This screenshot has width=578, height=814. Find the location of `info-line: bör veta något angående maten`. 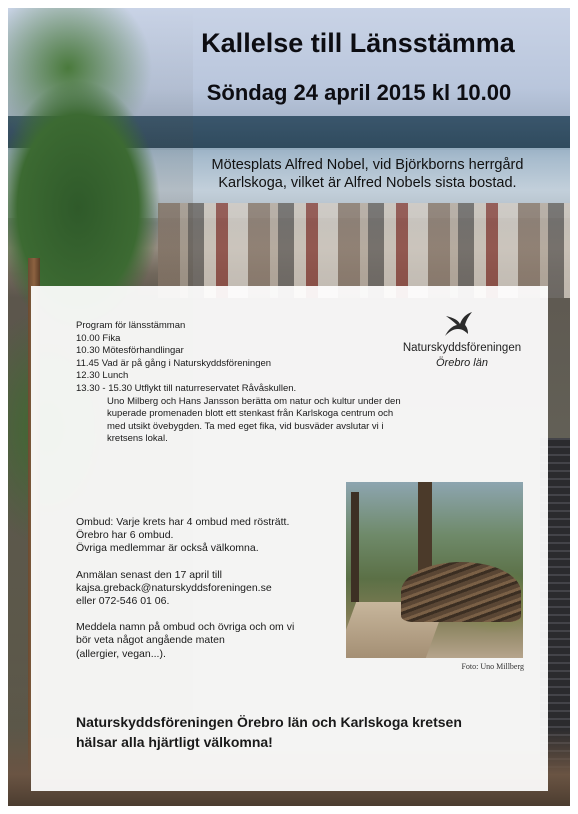

info-line: bör veta något angående maten is located at coordinates (150, 640).